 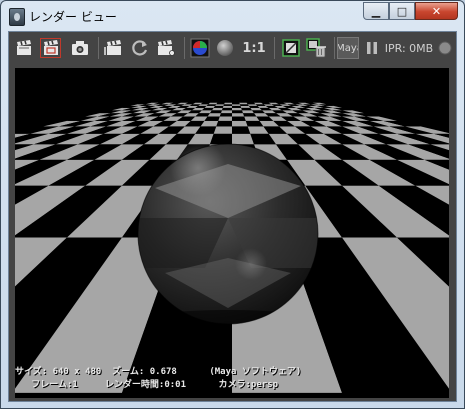 I want to click on renderer-label: Maya, so click(x=347, y=48).